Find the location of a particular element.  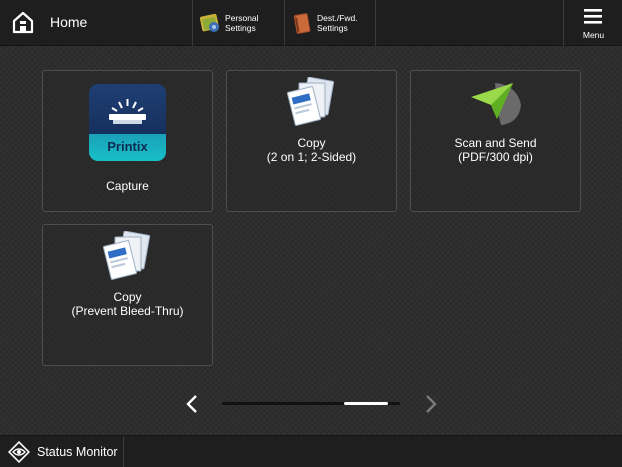

bottom-bar: Status Monitor is located at coordinates (311, 451).